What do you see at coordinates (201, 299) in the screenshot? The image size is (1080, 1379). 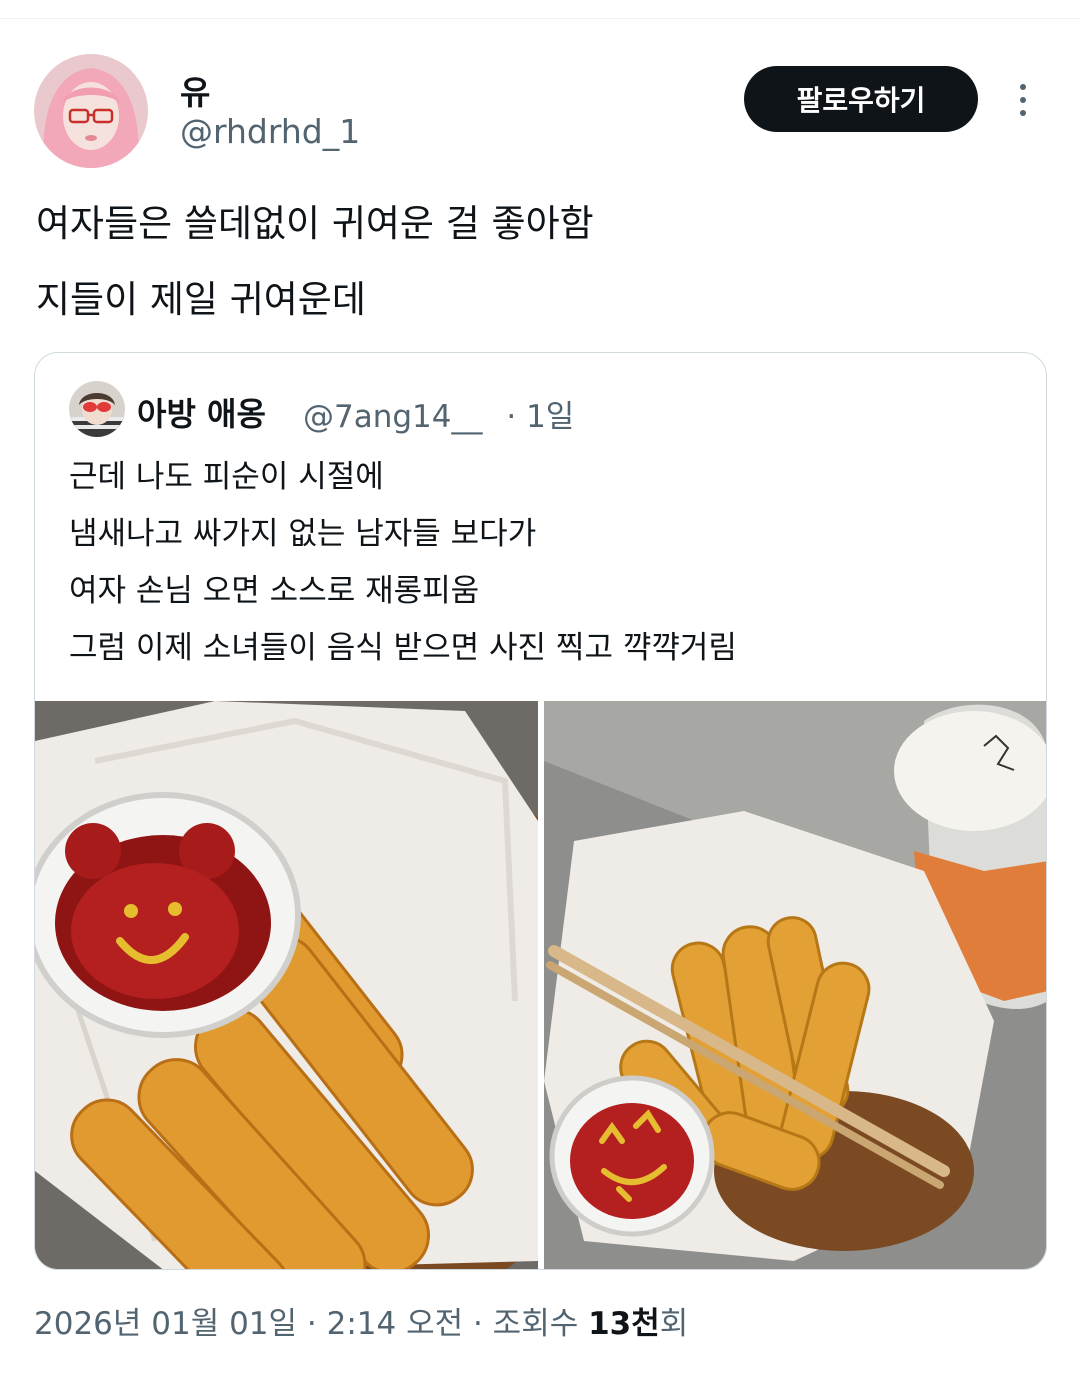 I see `tweet-line: 지들이 제일 귀여운데` at bounding box center [201, 299].